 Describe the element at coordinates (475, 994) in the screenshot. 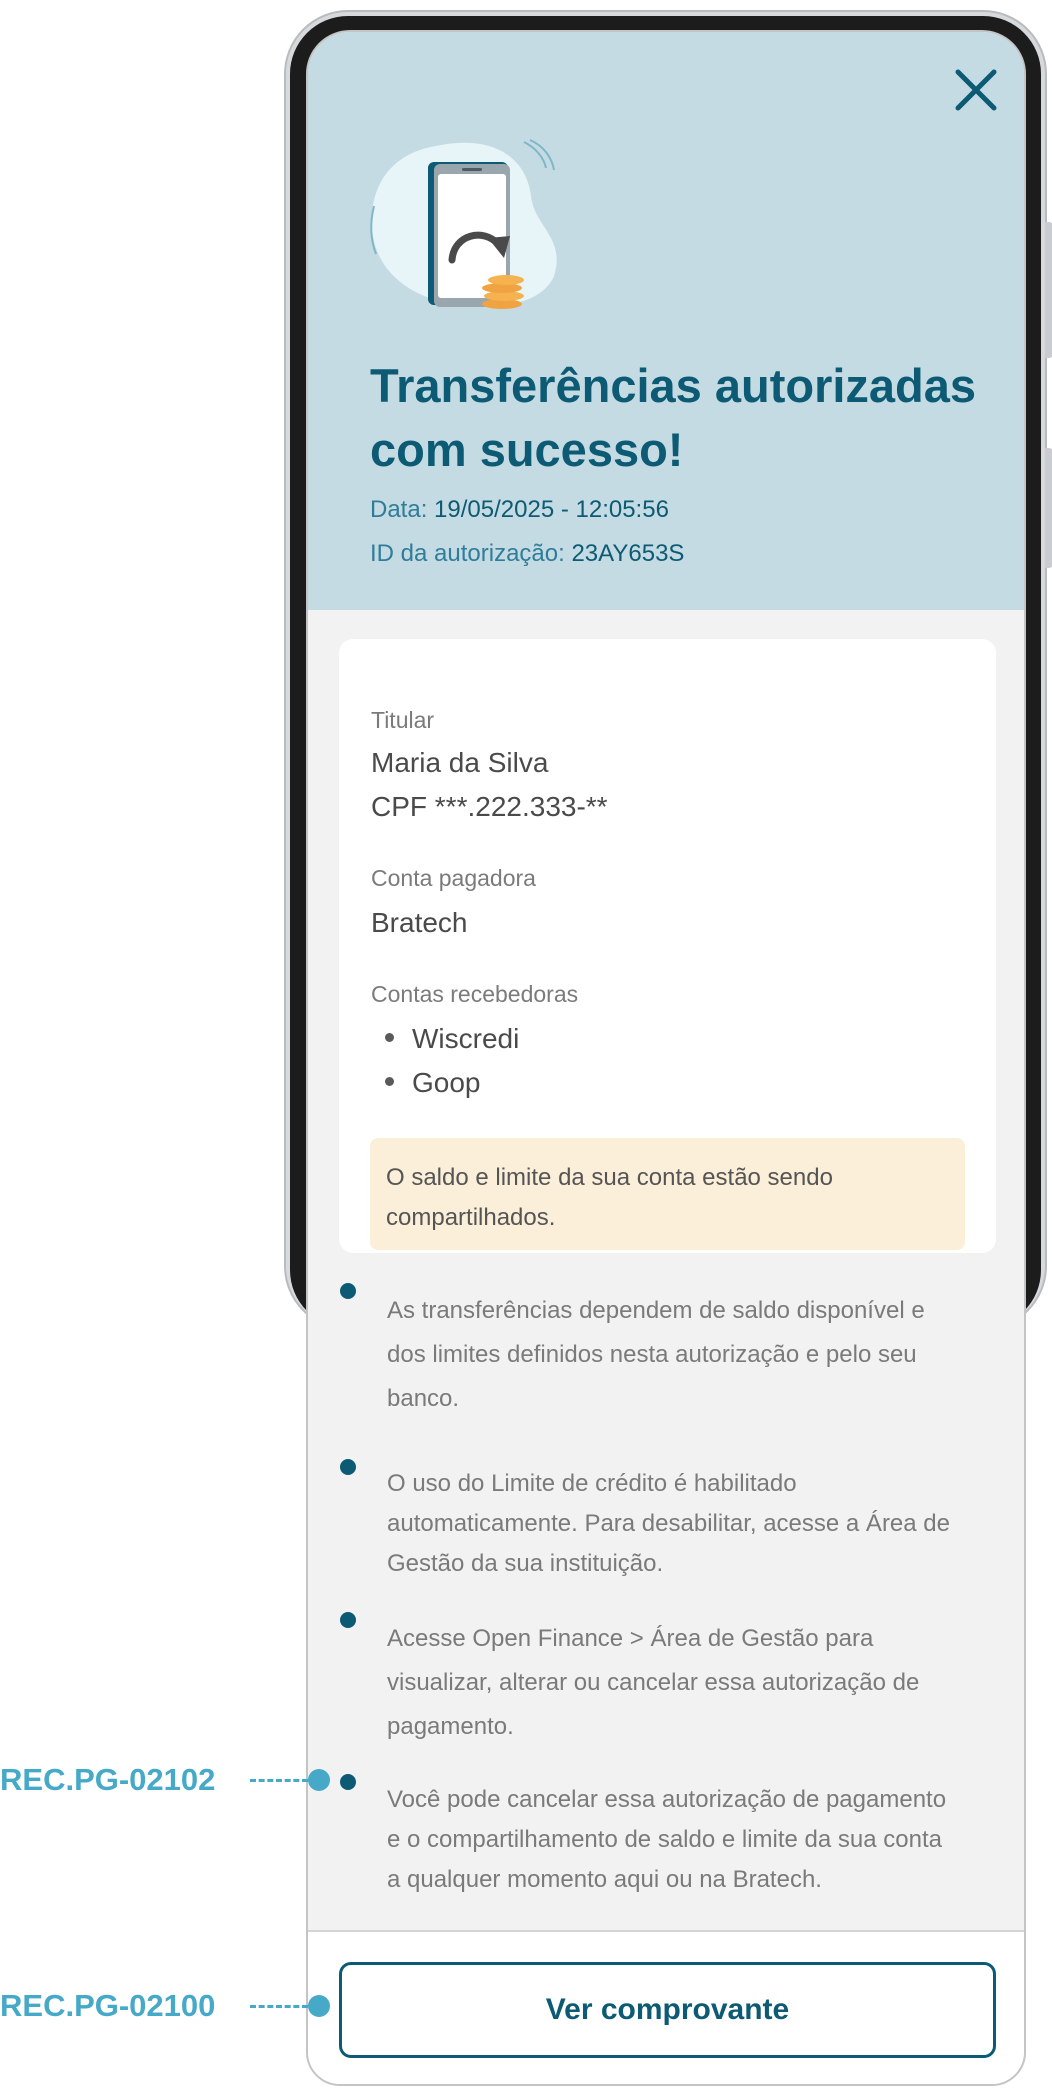

I see `receiving-accounts-label: Contas recebedoras` at that location.